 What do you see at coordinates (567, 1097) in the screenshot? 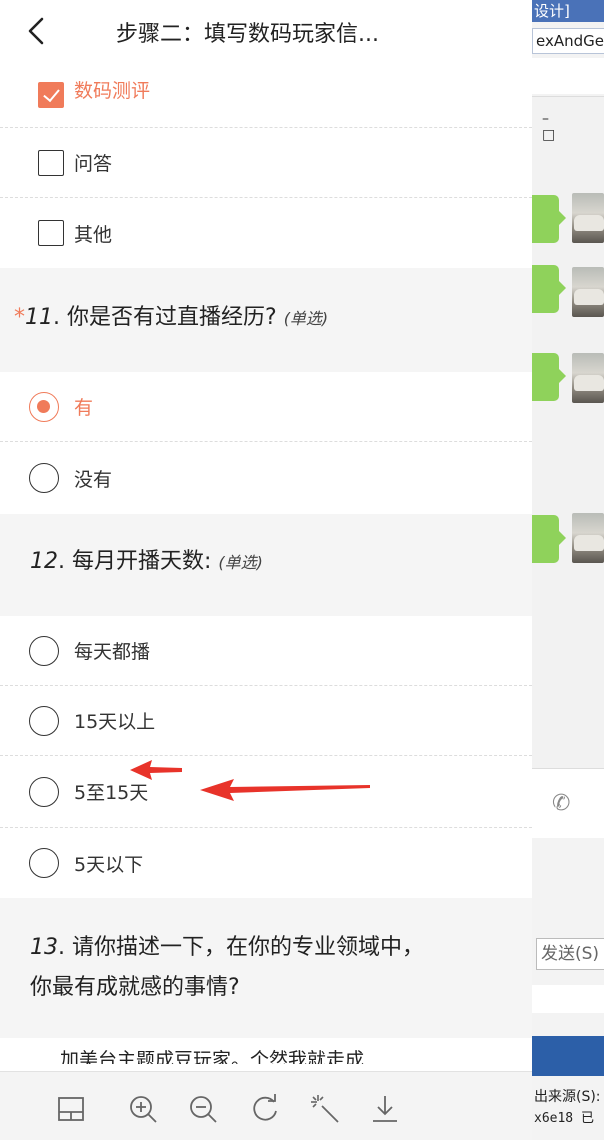
I see `status-line-1: 出来源(S):` at bounding box center [567, 1097].